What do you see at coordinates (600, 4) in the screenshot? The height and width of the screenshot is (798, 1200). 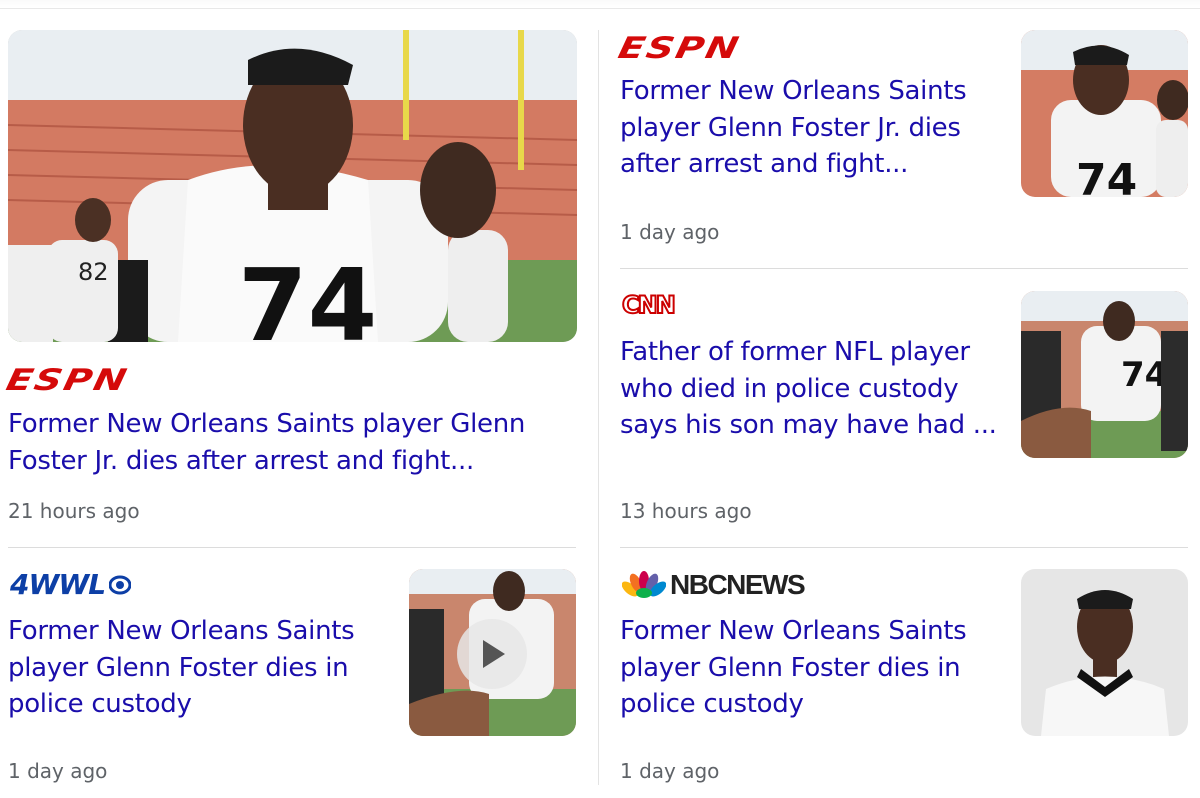 I see `top-separator` at bounding box center [600, 4].